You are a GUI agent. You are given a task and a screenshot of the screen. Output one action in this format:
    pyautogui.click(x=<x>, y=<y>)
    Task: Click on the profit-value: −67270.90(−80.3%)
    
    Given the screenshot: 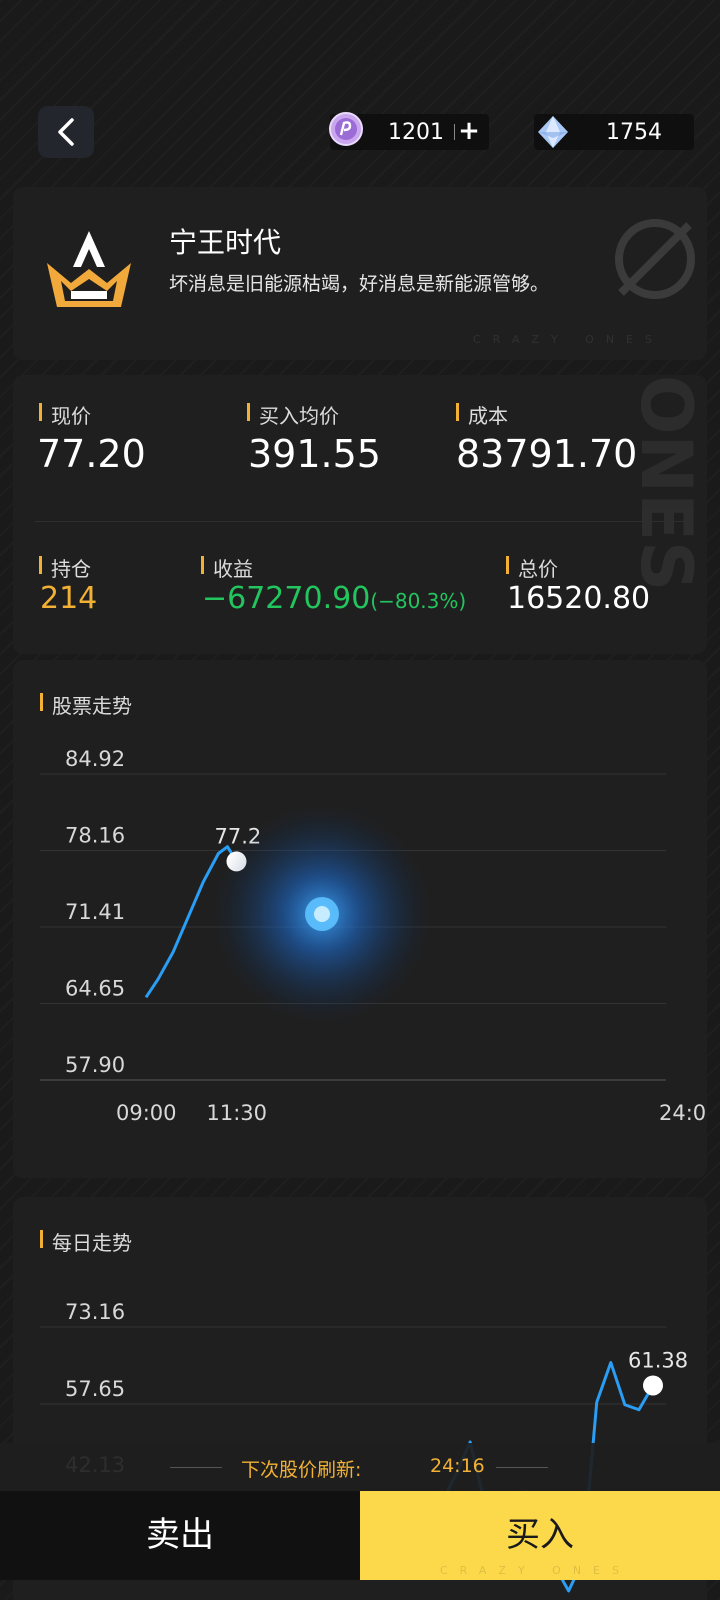 What is the action you would take?
    pyautogui.click(x=334, y=598)
    